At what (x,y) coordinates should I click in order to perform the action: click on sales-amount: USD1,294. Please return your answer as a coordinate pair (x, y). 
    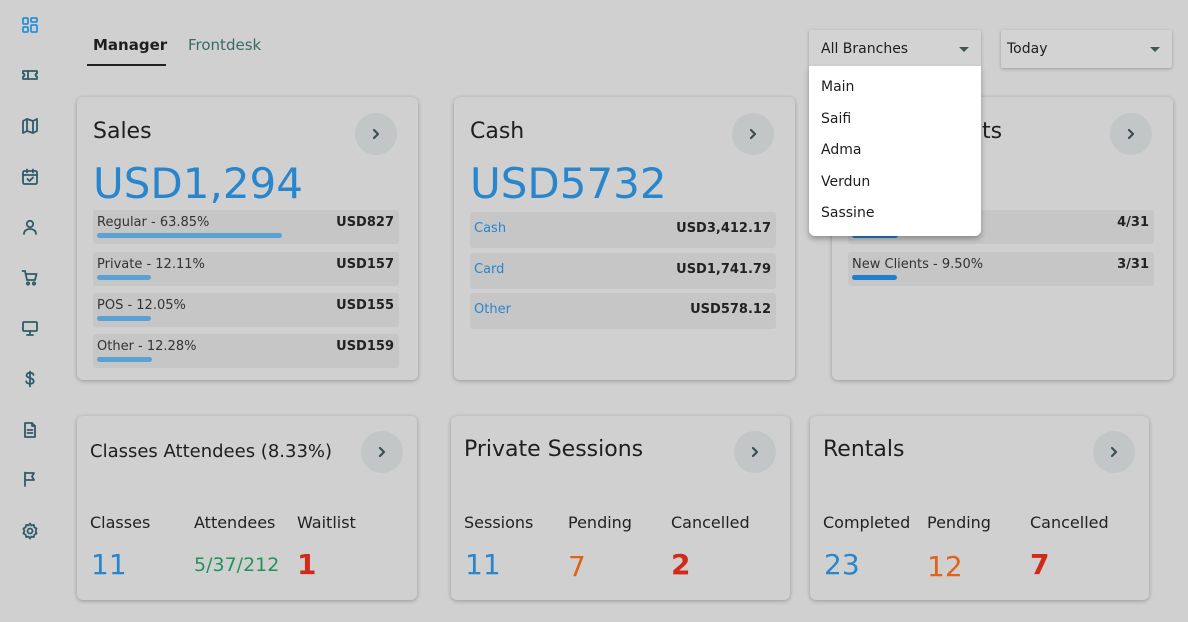
    Looking at the image, I should click on (198, 183).